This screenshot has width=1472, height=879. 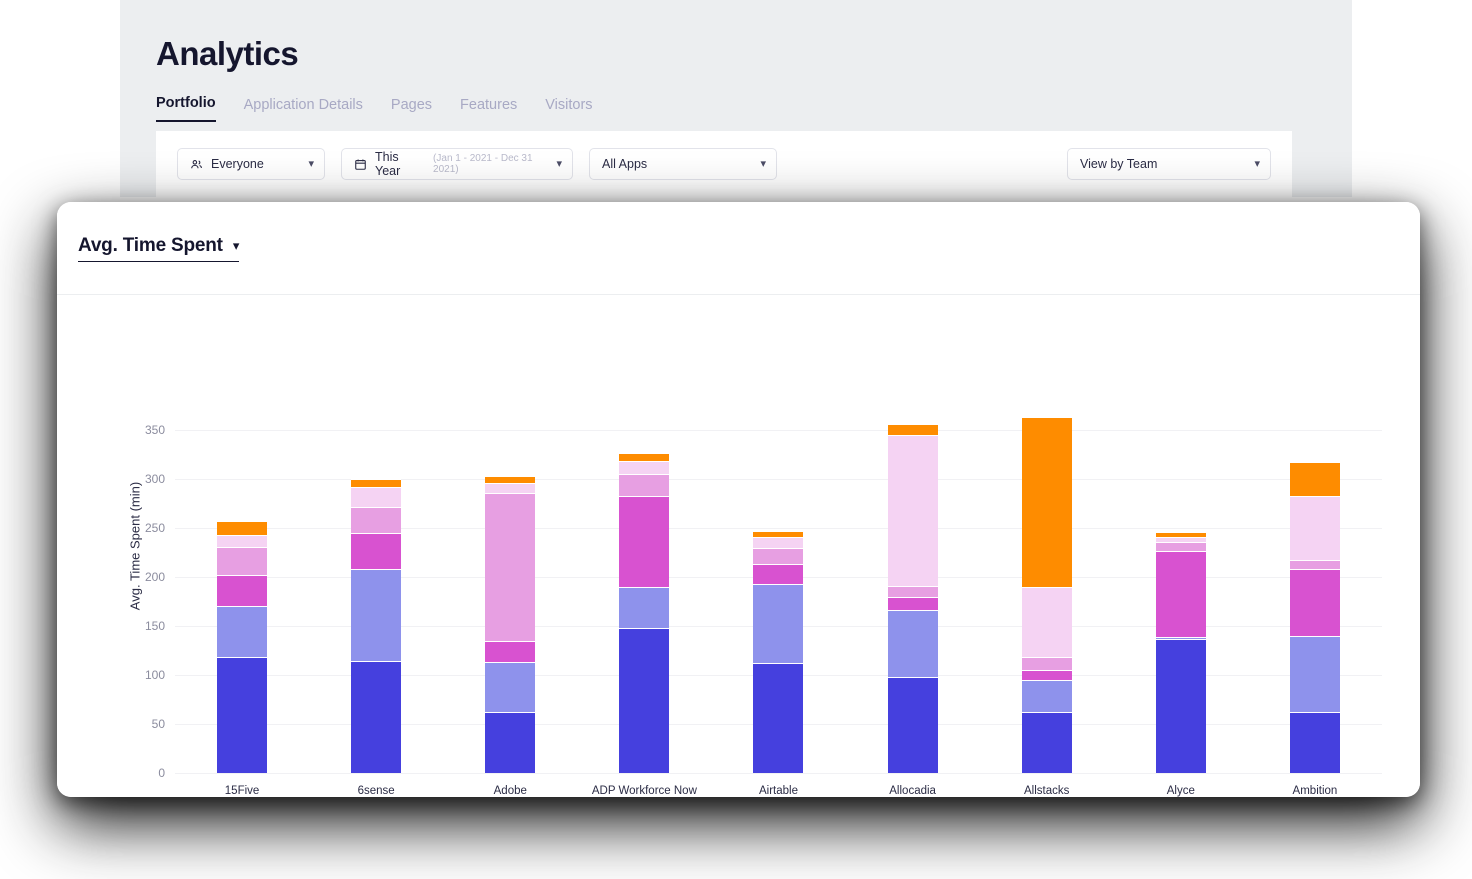 What do you see at coordinates (161, 773) in the screenshot?
I see `y-axis-tick: 0` at bounding box center [161, 773].